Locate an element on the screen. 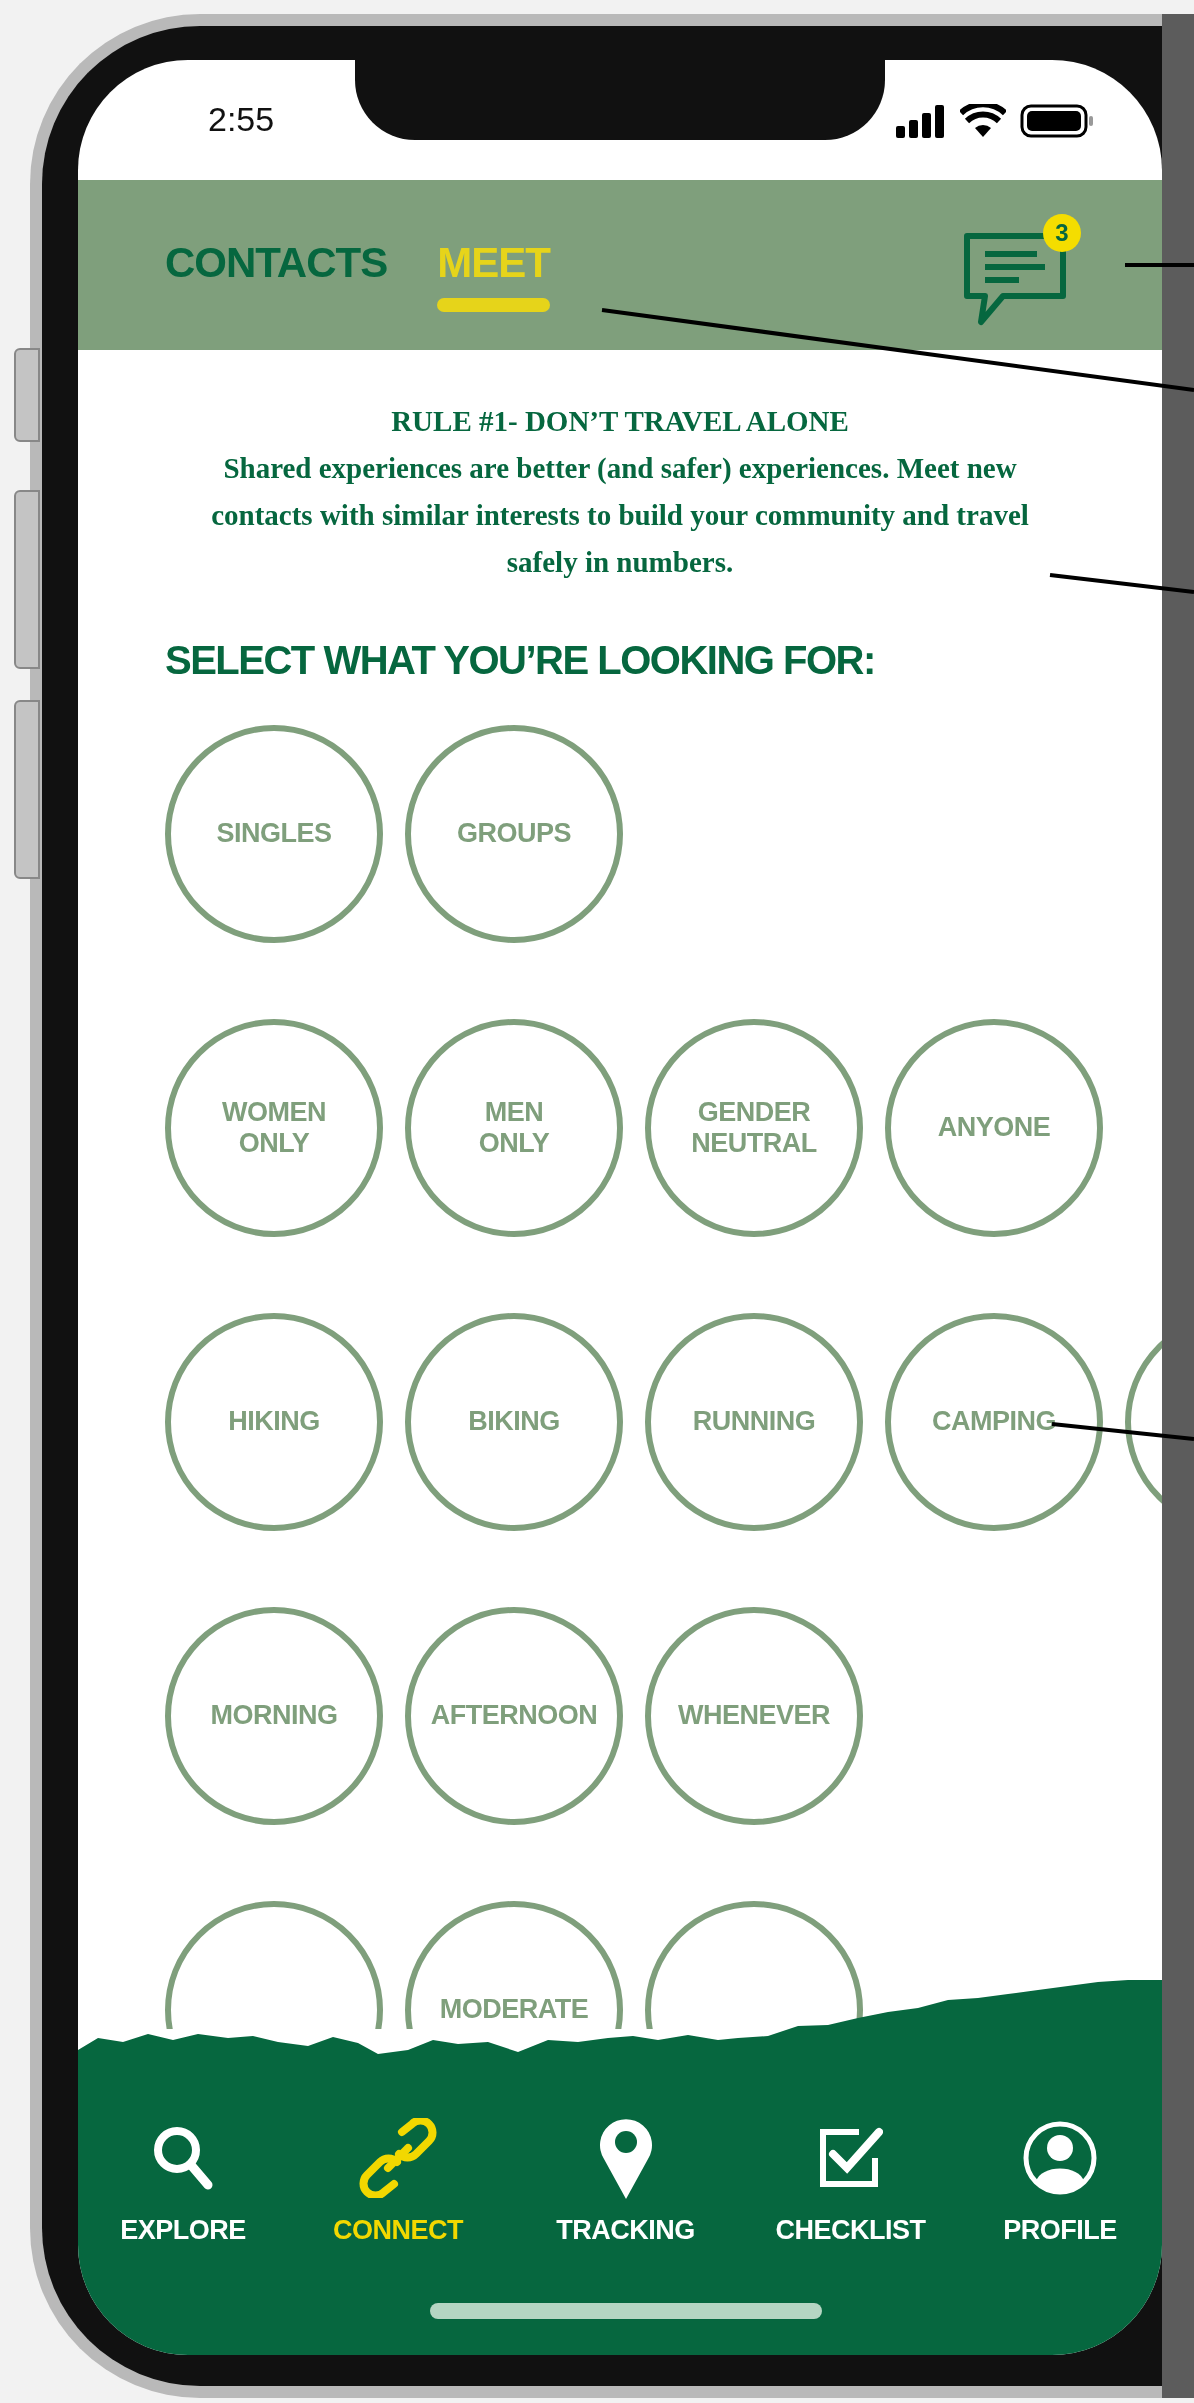 The width and height of the screenshot is (1194, 2403). checkbox-icon is located at coordinates (850, 2158).